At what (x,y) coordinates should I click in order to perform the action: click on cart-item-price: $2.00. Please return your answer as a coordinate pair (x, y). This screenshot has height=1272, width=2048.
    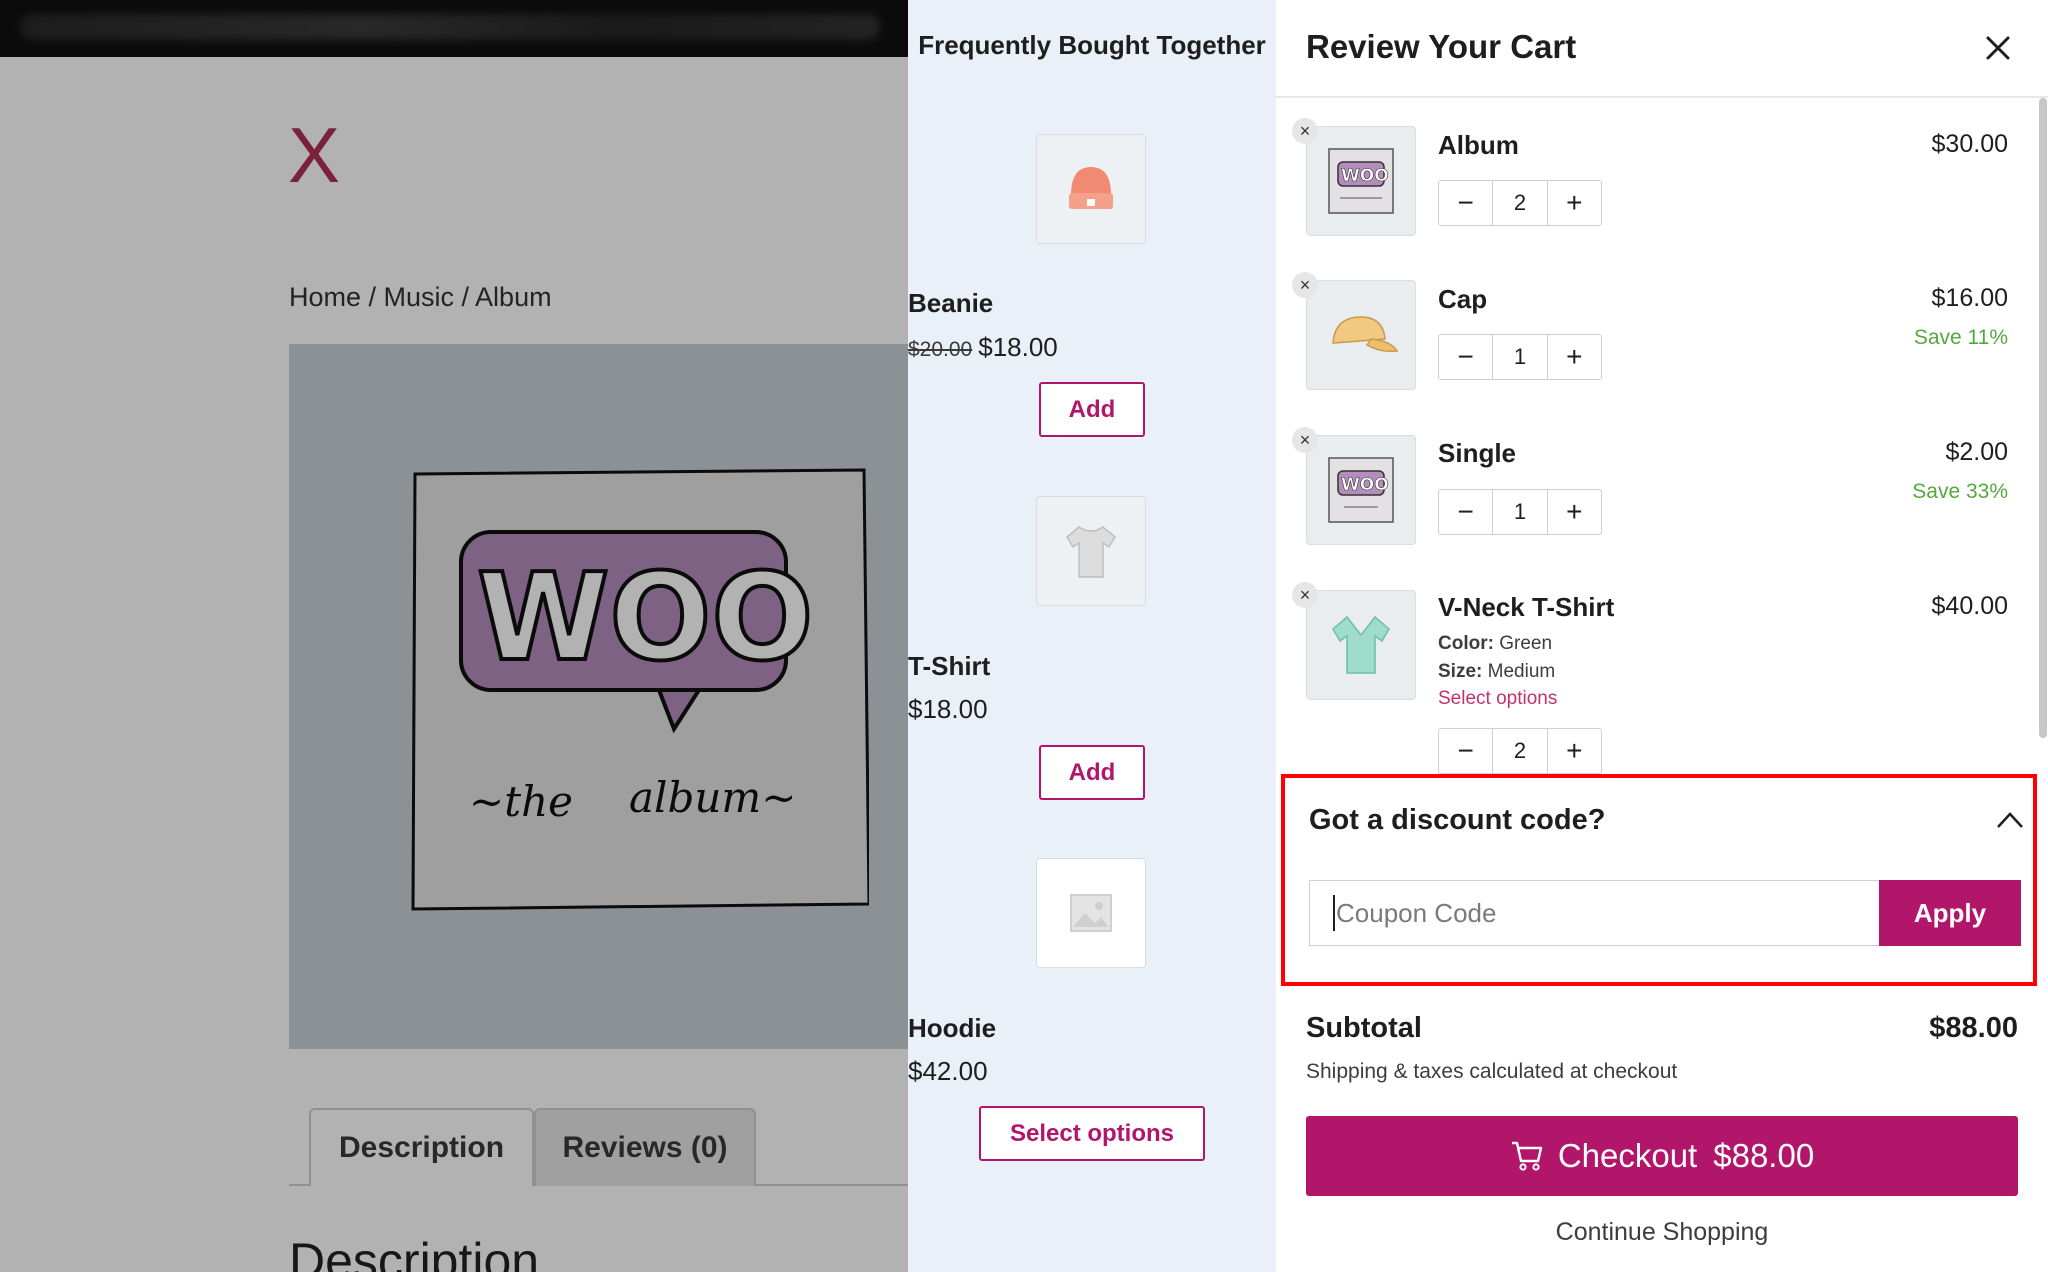
    Looking at the image, I should click on (1976, 452).